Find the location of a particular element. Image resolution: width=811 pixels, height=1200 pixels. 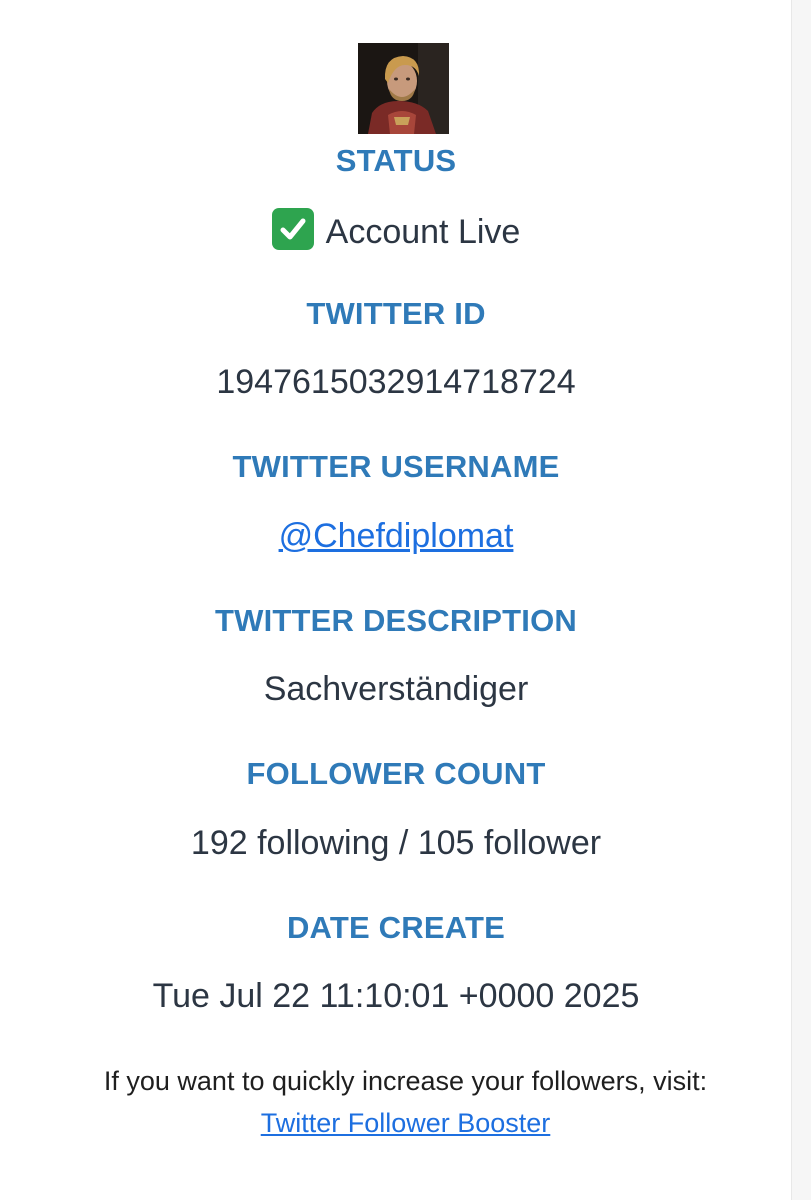

check-mark-button-icon is located at coordinates (292, 229).